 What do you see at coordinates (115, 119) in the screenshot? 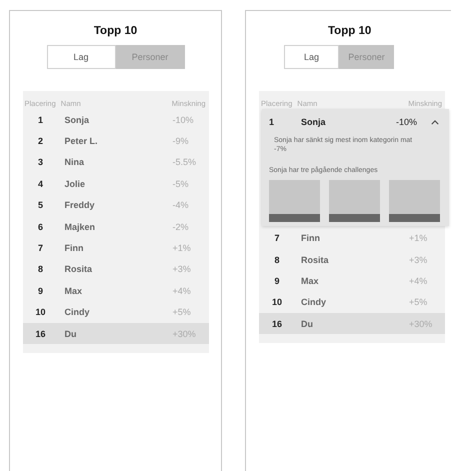
I see `leaderboard-row: 1 Sonja -10%` at bounding box center [115, 119].